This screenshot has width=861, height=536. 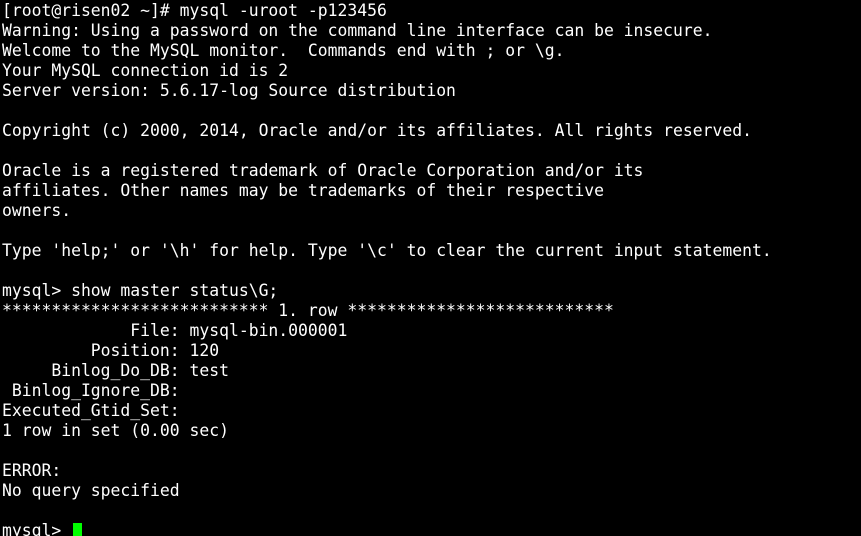 I want to click on terminal-line-21: Executed_Gtid_Set:, so click(x=91, y=410).